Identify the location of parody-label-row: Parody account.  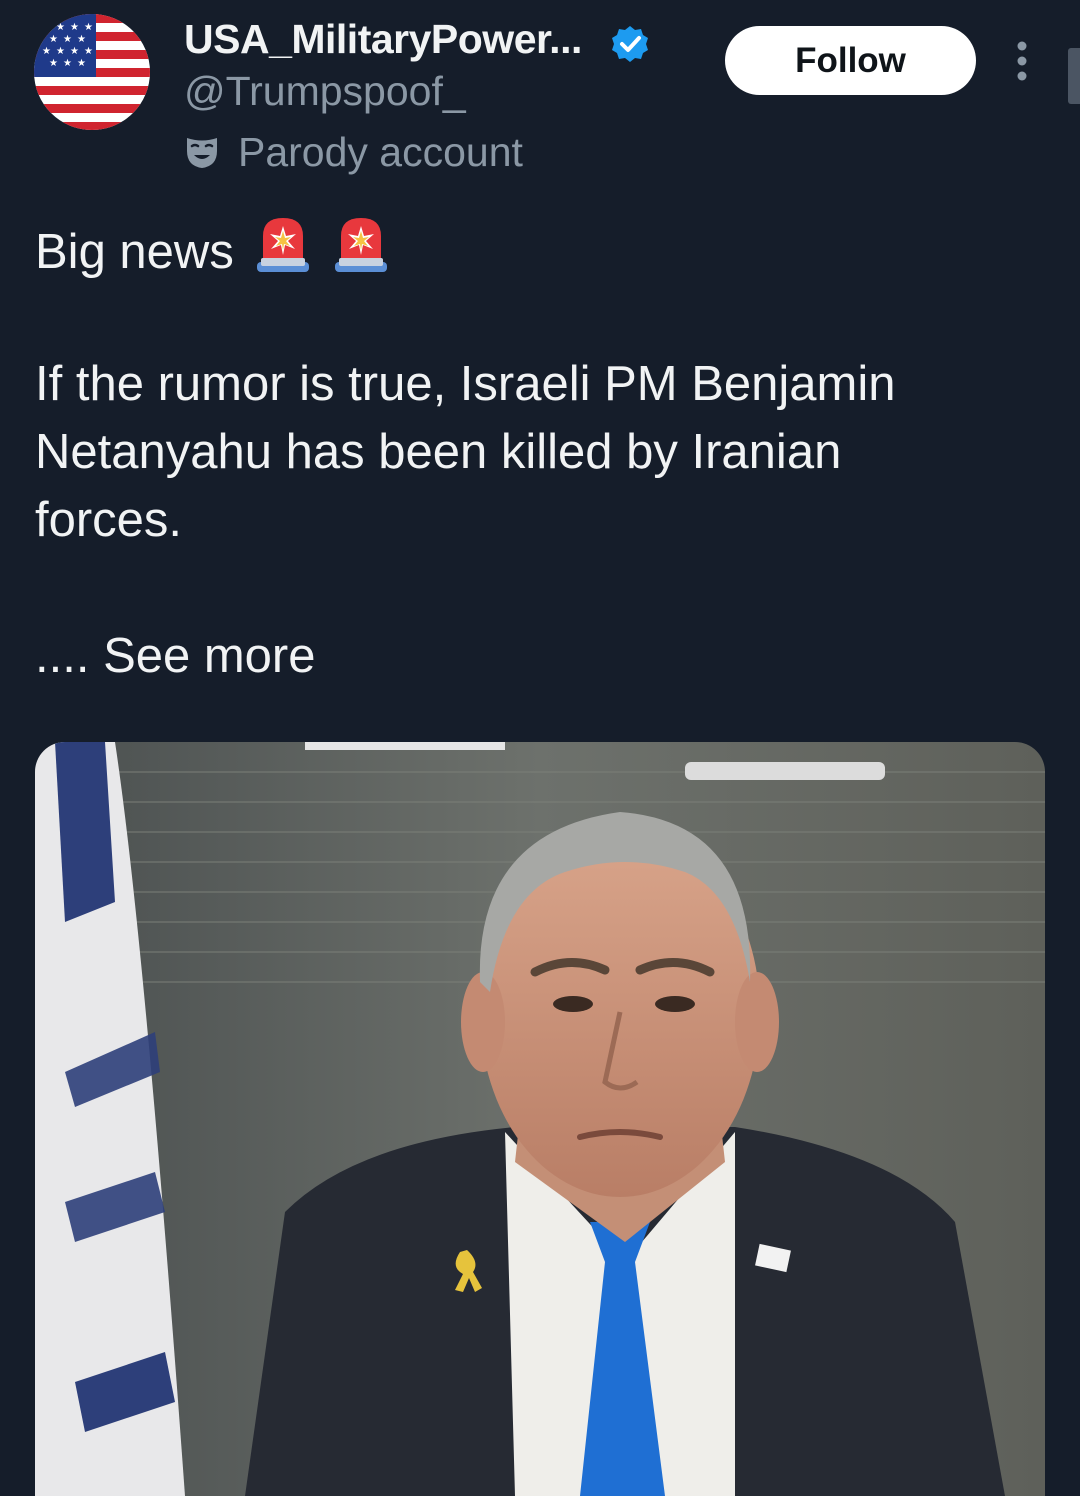
(353, 152).